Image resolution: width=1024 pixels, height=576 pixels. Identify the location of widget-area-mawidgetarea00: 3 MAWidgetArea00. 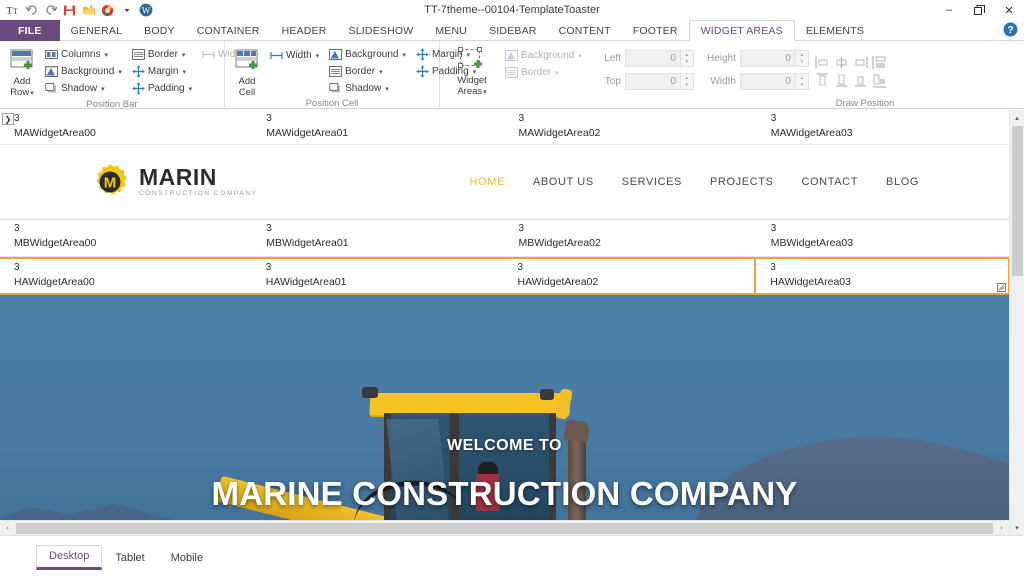
(126, 127).